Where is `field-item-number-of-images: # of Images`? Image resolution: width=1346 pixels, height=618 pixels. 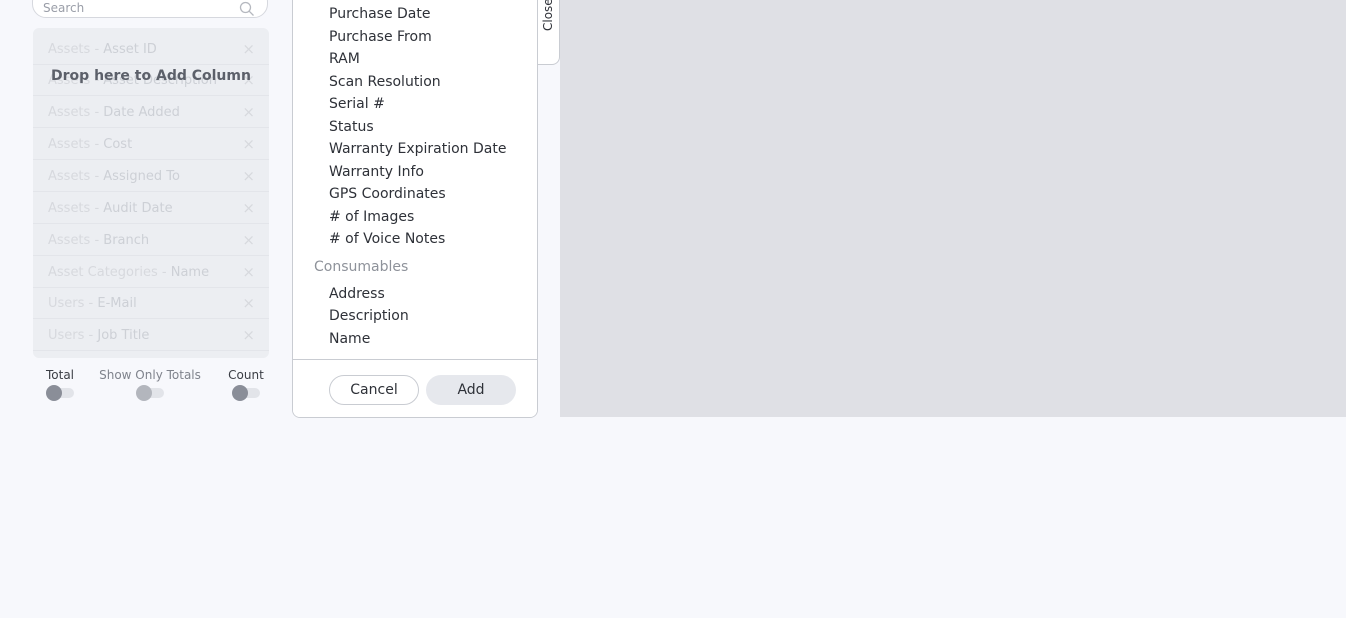 field-item-number-of-images: # of Images is located at coordinates (371, 217).